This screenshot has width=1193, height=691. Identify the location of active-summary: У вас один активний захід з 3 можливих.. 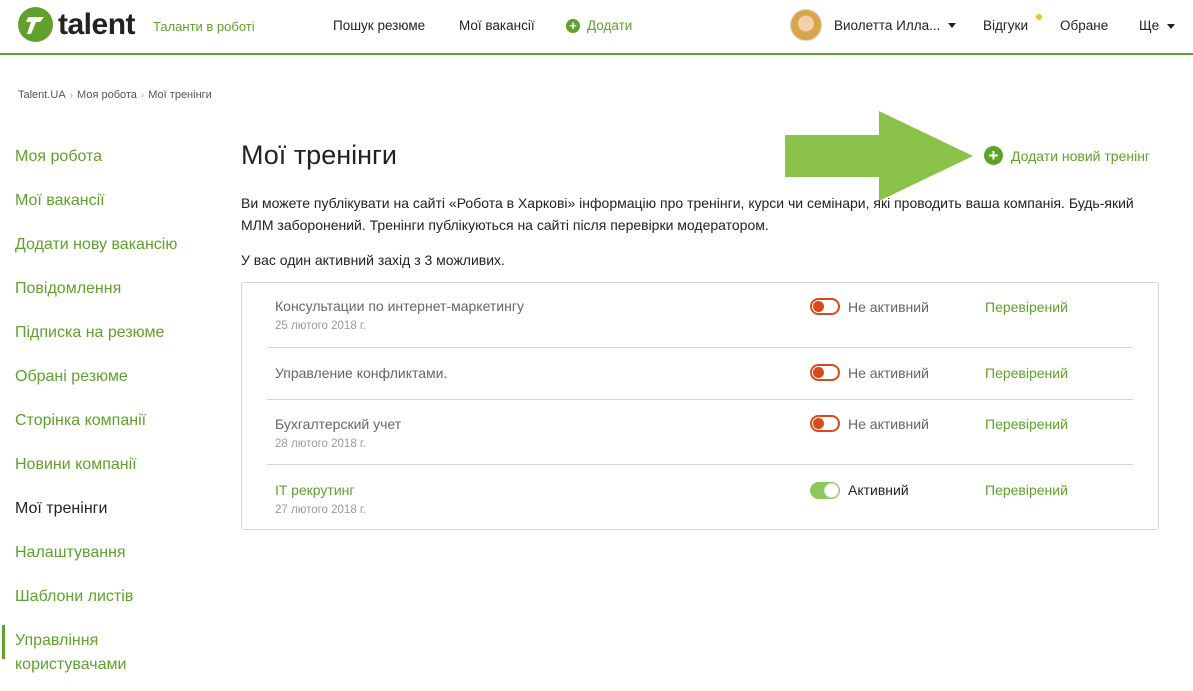
(373, 260).